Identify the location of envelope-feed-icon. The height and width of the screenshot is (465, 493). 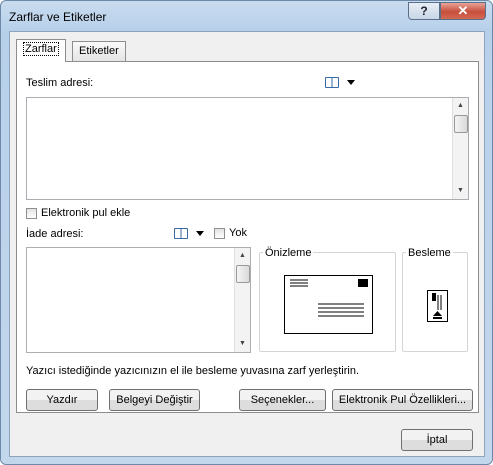
(437, 306).